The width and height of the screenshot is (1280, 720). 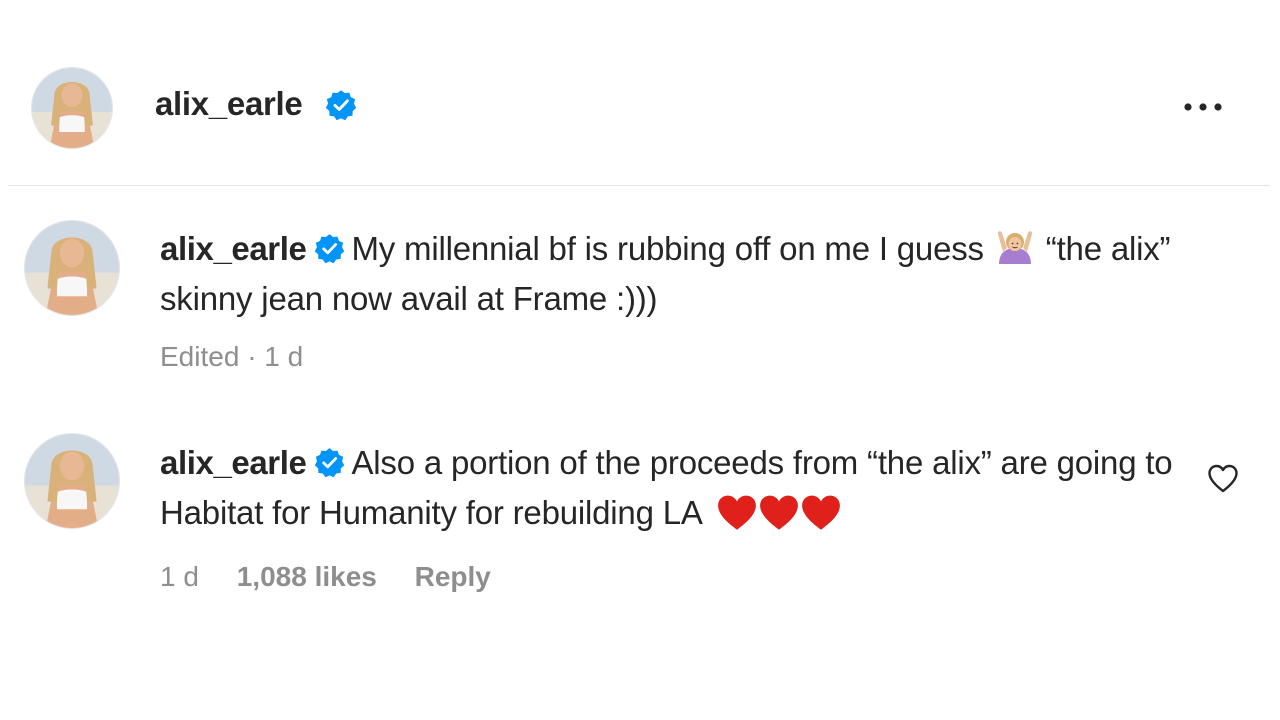 I want to click on person-gesturing-ok-emoji, so click(x=1014, y=247).